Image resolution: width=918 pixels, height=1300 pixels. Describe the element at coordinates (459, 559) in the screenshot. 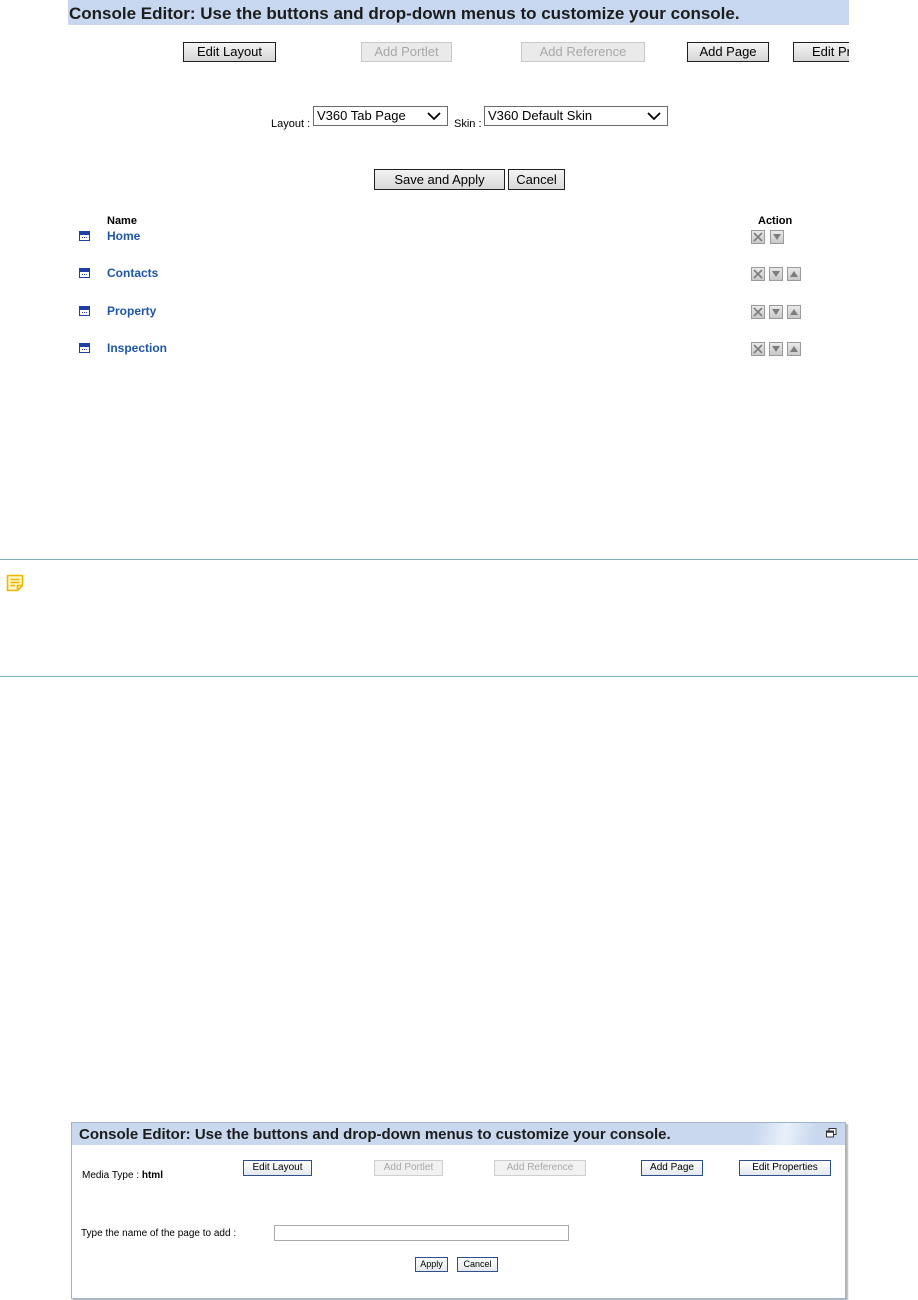

I see `note-top-rule` at that location.